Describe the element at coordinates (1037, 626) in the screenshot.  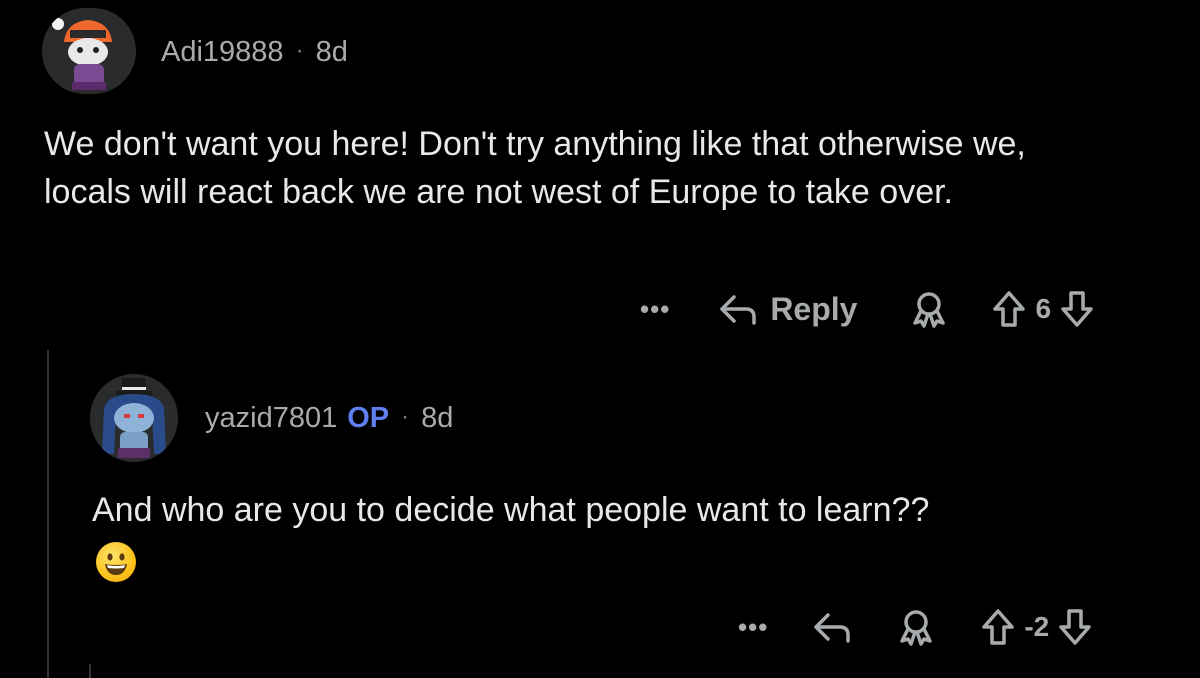
I see `vote-score: -2` at that location.